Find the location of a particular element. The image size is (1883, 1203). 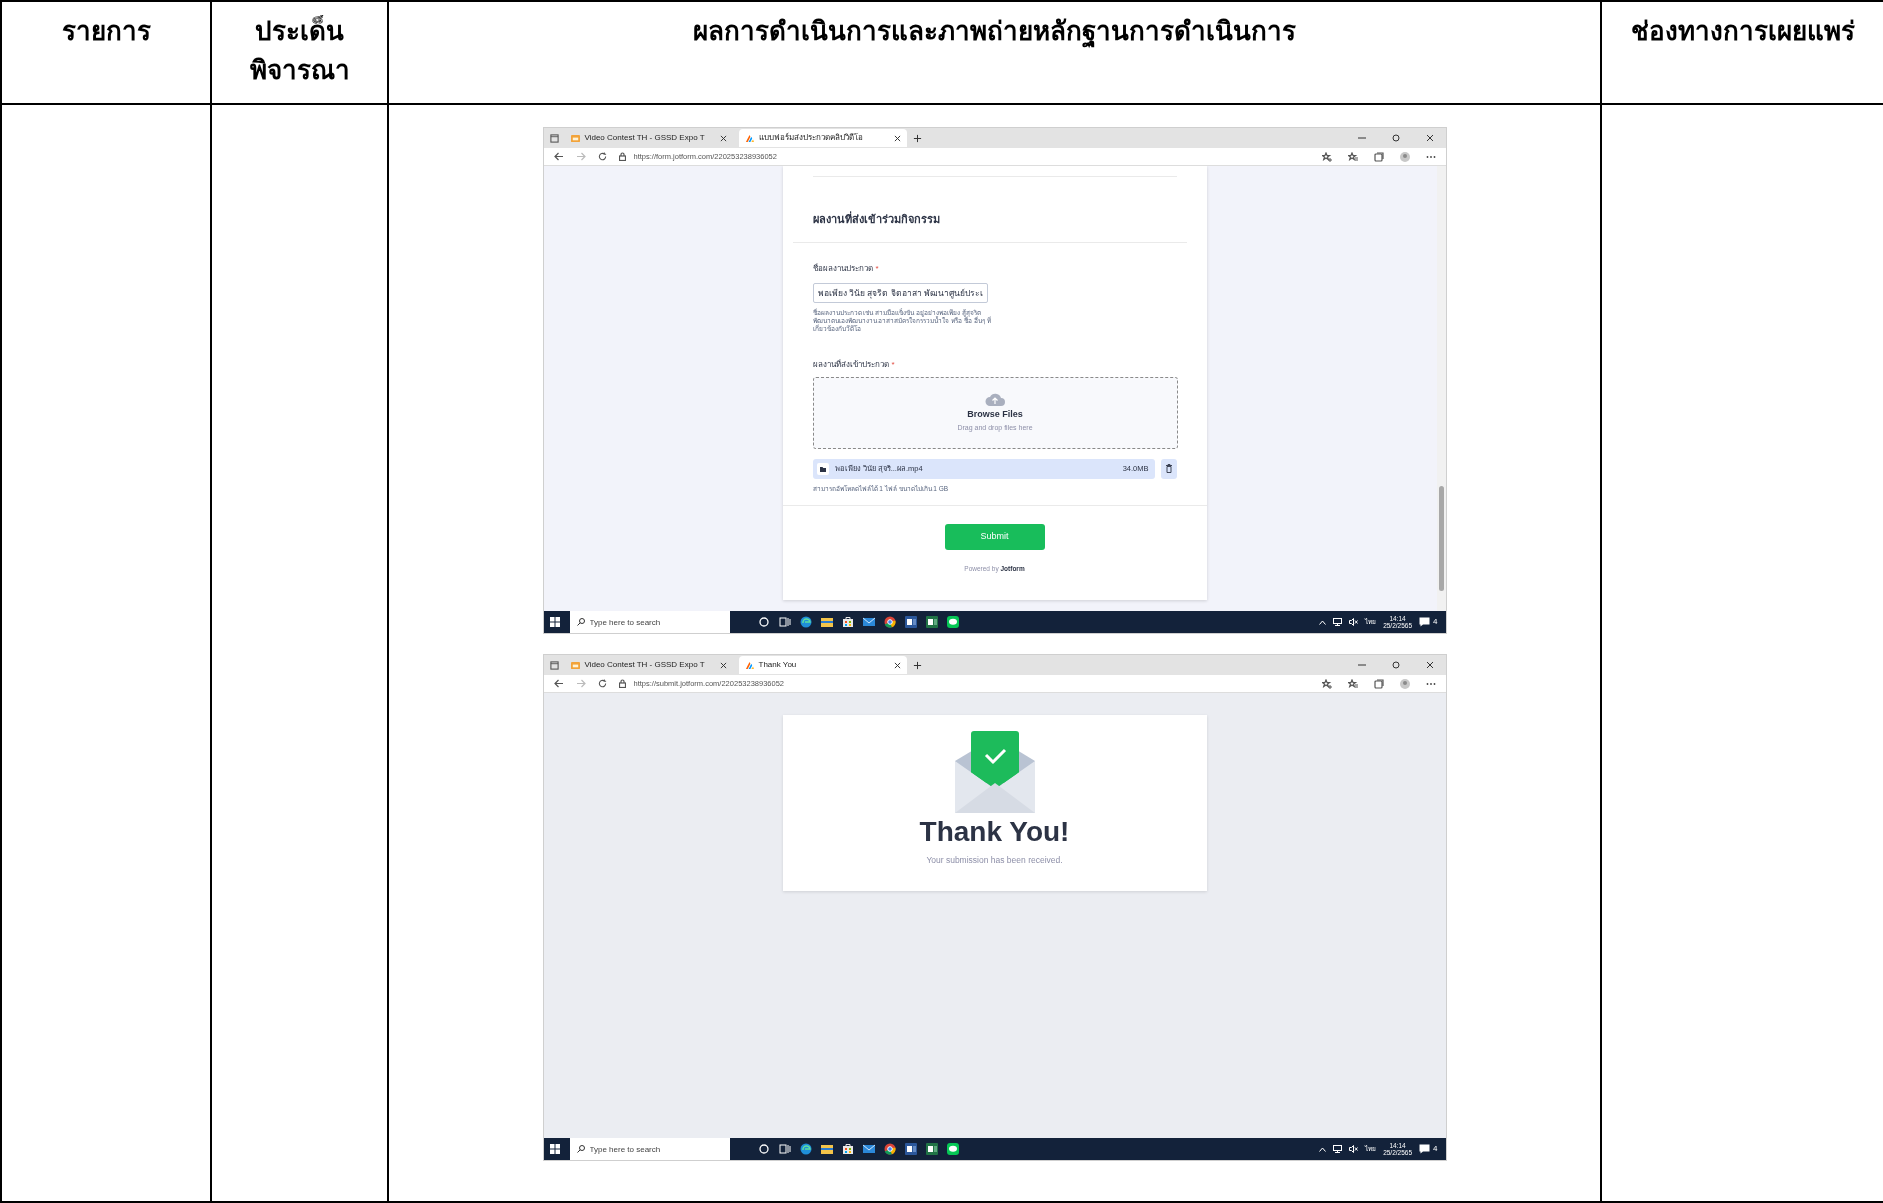

delete-button is located at coordinates (1168, 468).